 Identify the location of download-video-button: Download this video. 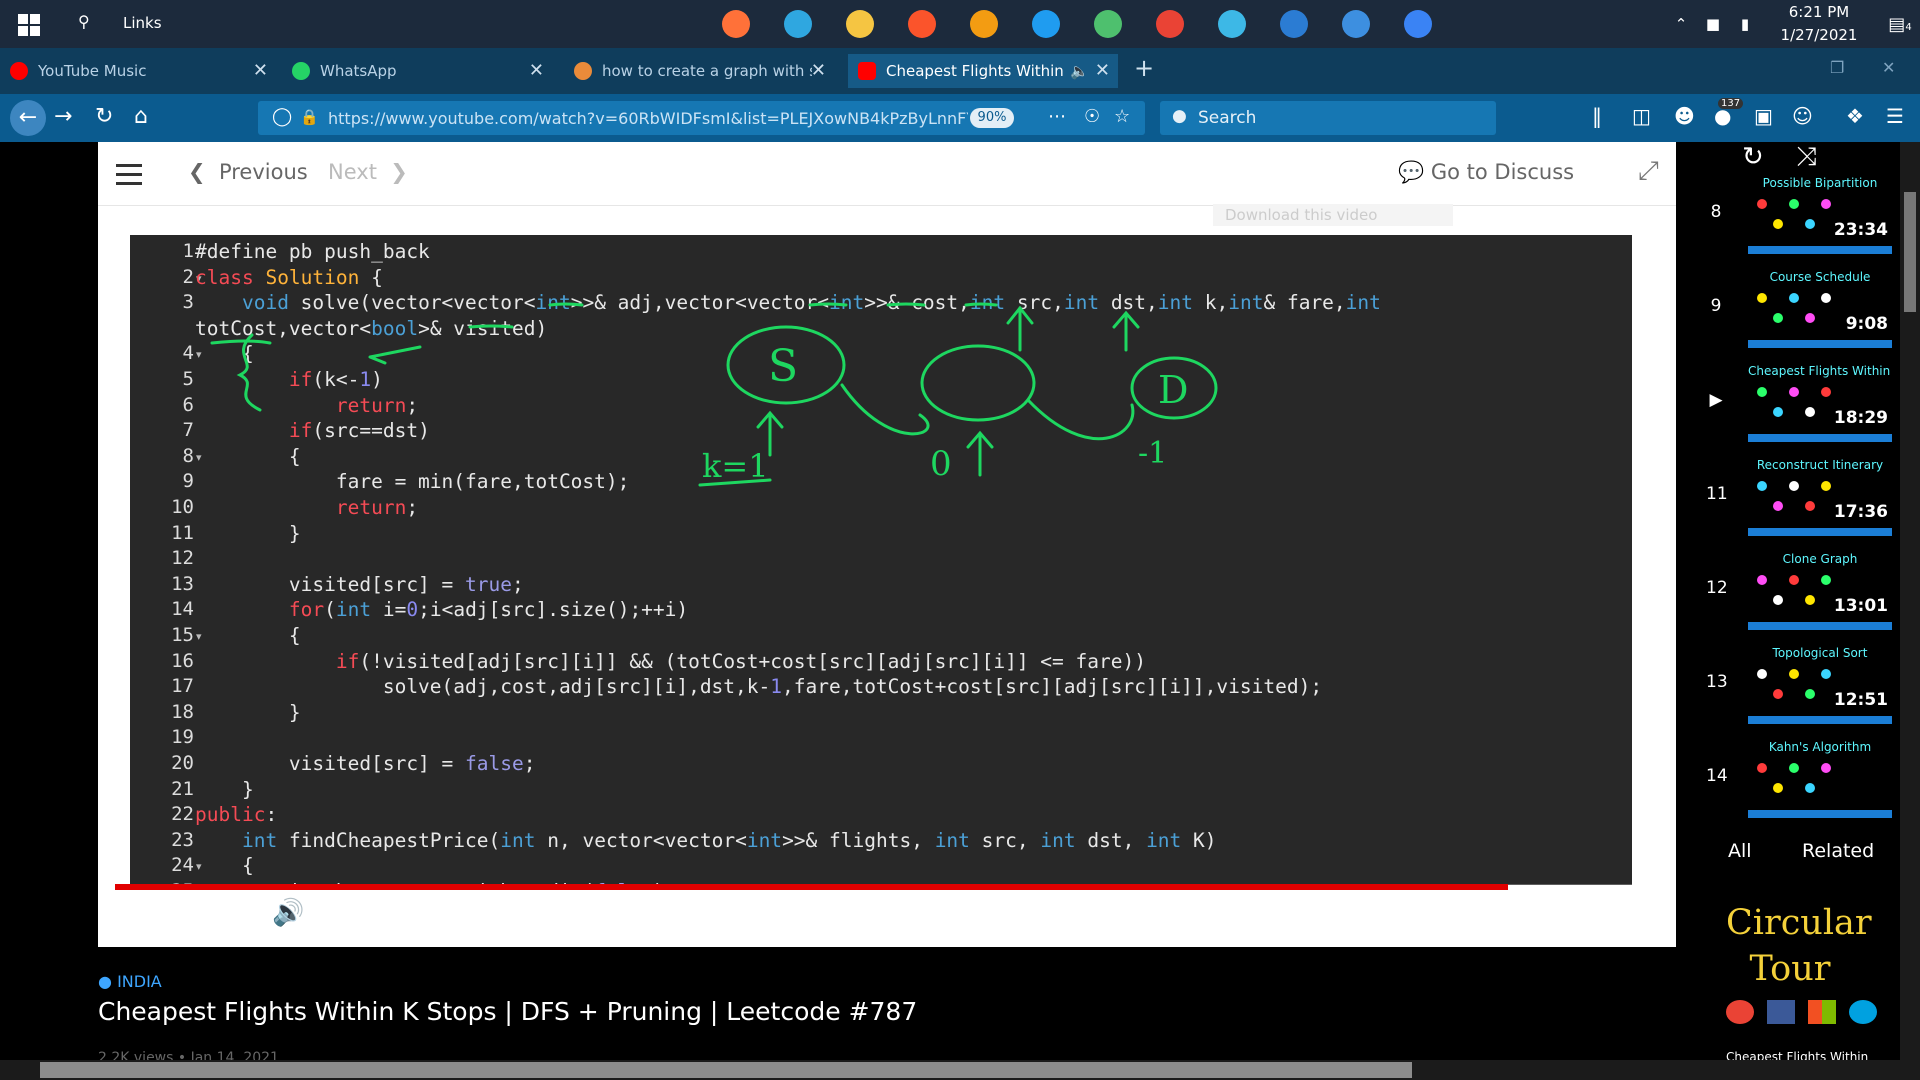
(1333, 215).